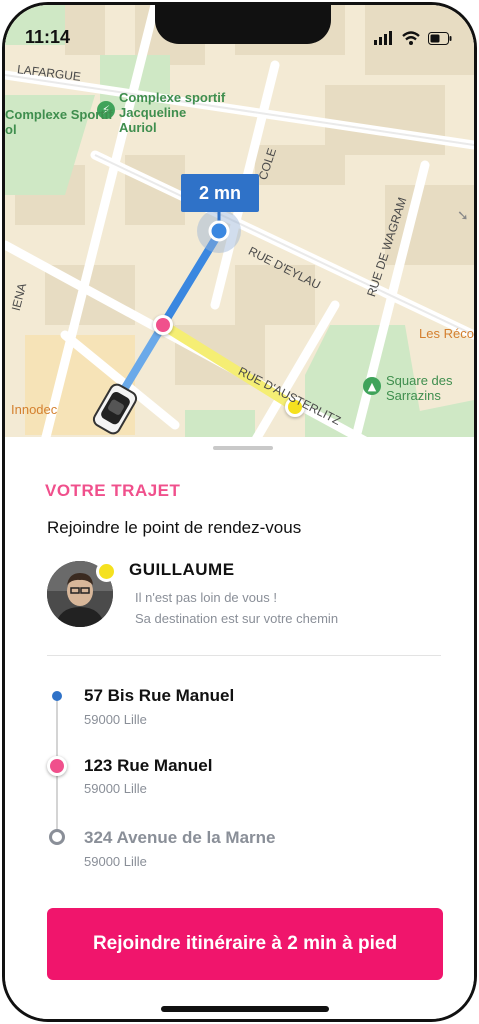  What do you see at coordinates (244, 655) in the screenshot?
I see `divider` at bounding box center [244, 655].